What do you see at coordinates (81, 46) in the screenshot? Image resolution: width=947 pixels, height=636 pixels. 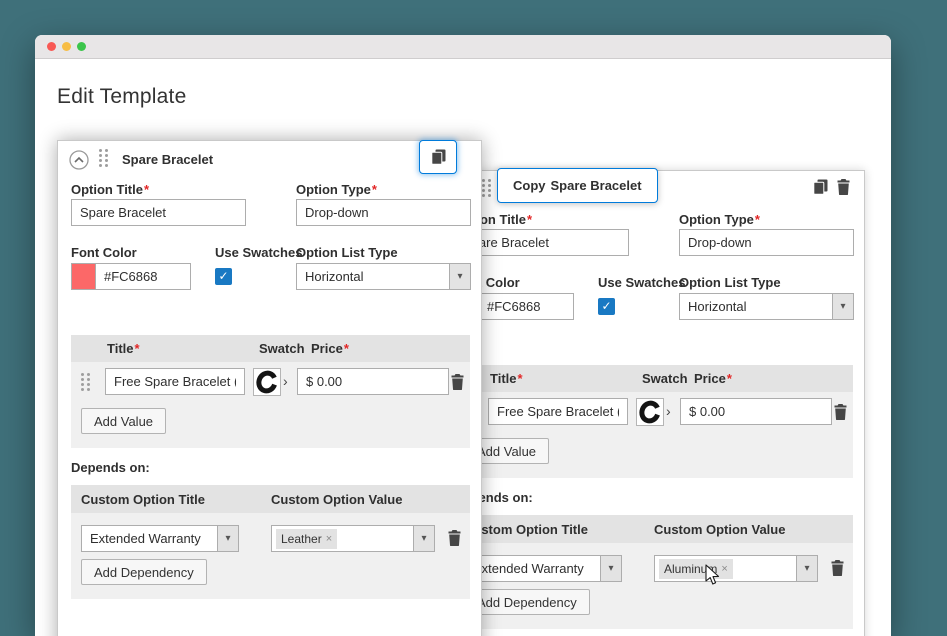 I see `window-zoom-button` at bounding box center [81, 46].